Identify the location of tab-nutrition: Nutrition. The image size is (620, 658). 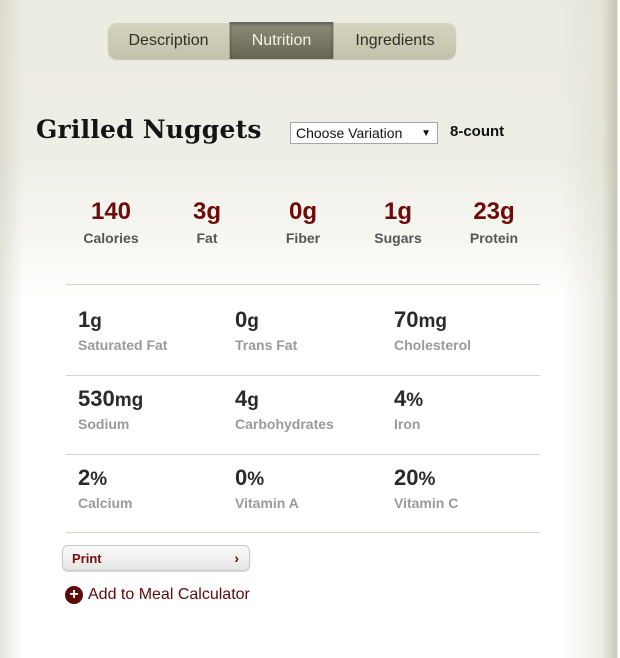
(281, 40).